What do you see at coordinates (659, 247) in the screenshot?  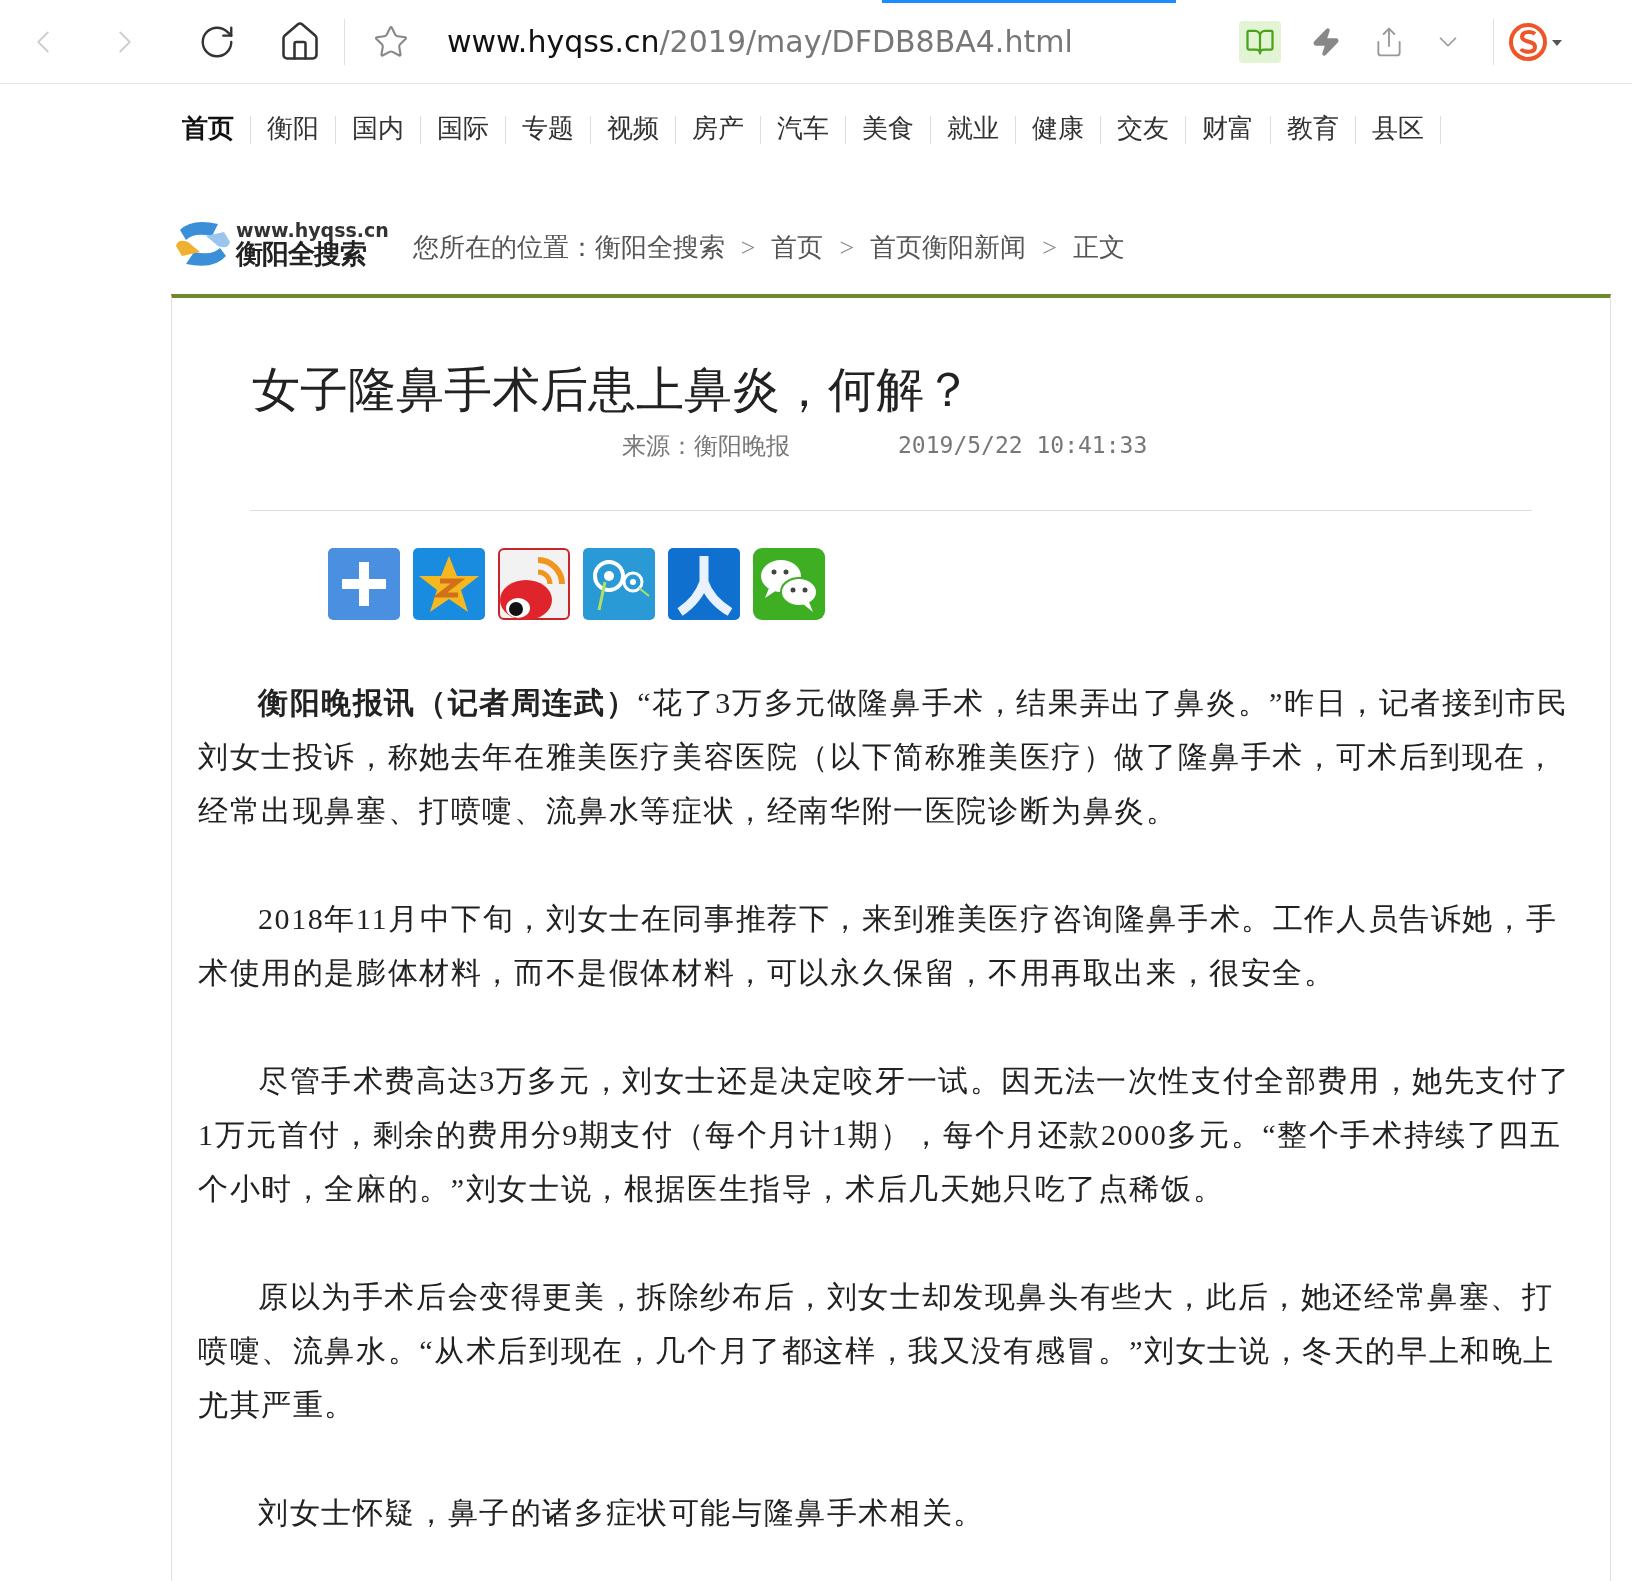 I see `breadcrumb-link: 衡阳全搜索` at bounding box center [659, 247].